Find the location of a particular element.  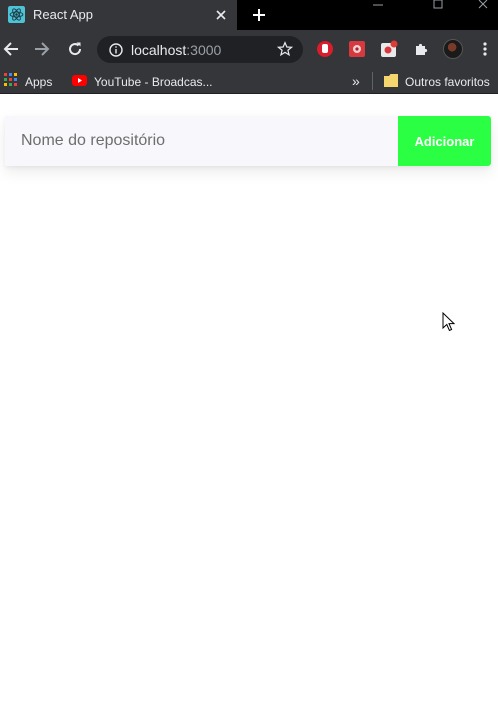

browser-tab: React App is located at coordinates (118, 15).